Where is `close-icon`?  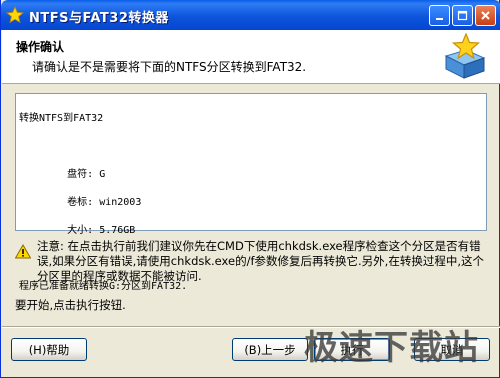
close-icon is located at coordinates (485, 15).